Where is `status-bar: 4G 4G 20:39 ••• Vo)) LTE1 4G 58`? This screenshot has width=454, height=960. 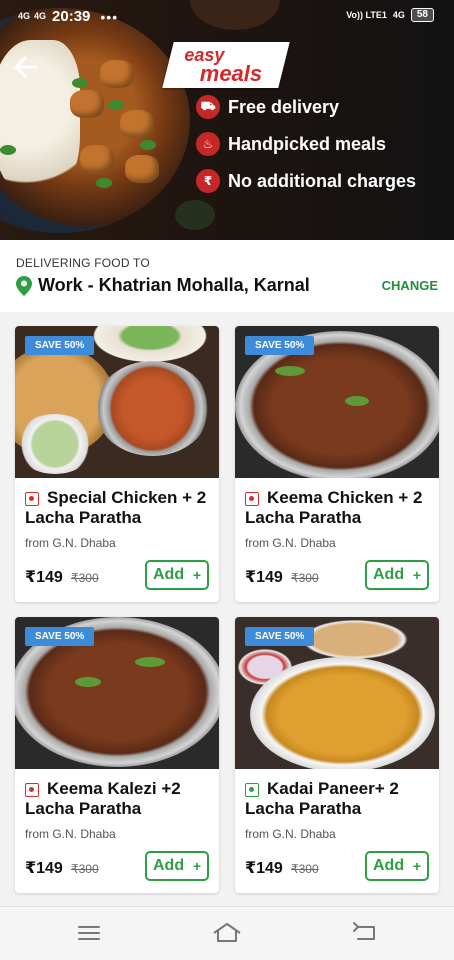 status-bar: 4G 4G 20:39 ••• Vo)) LTE1 4G 58 is located at coordinates (227, 17).